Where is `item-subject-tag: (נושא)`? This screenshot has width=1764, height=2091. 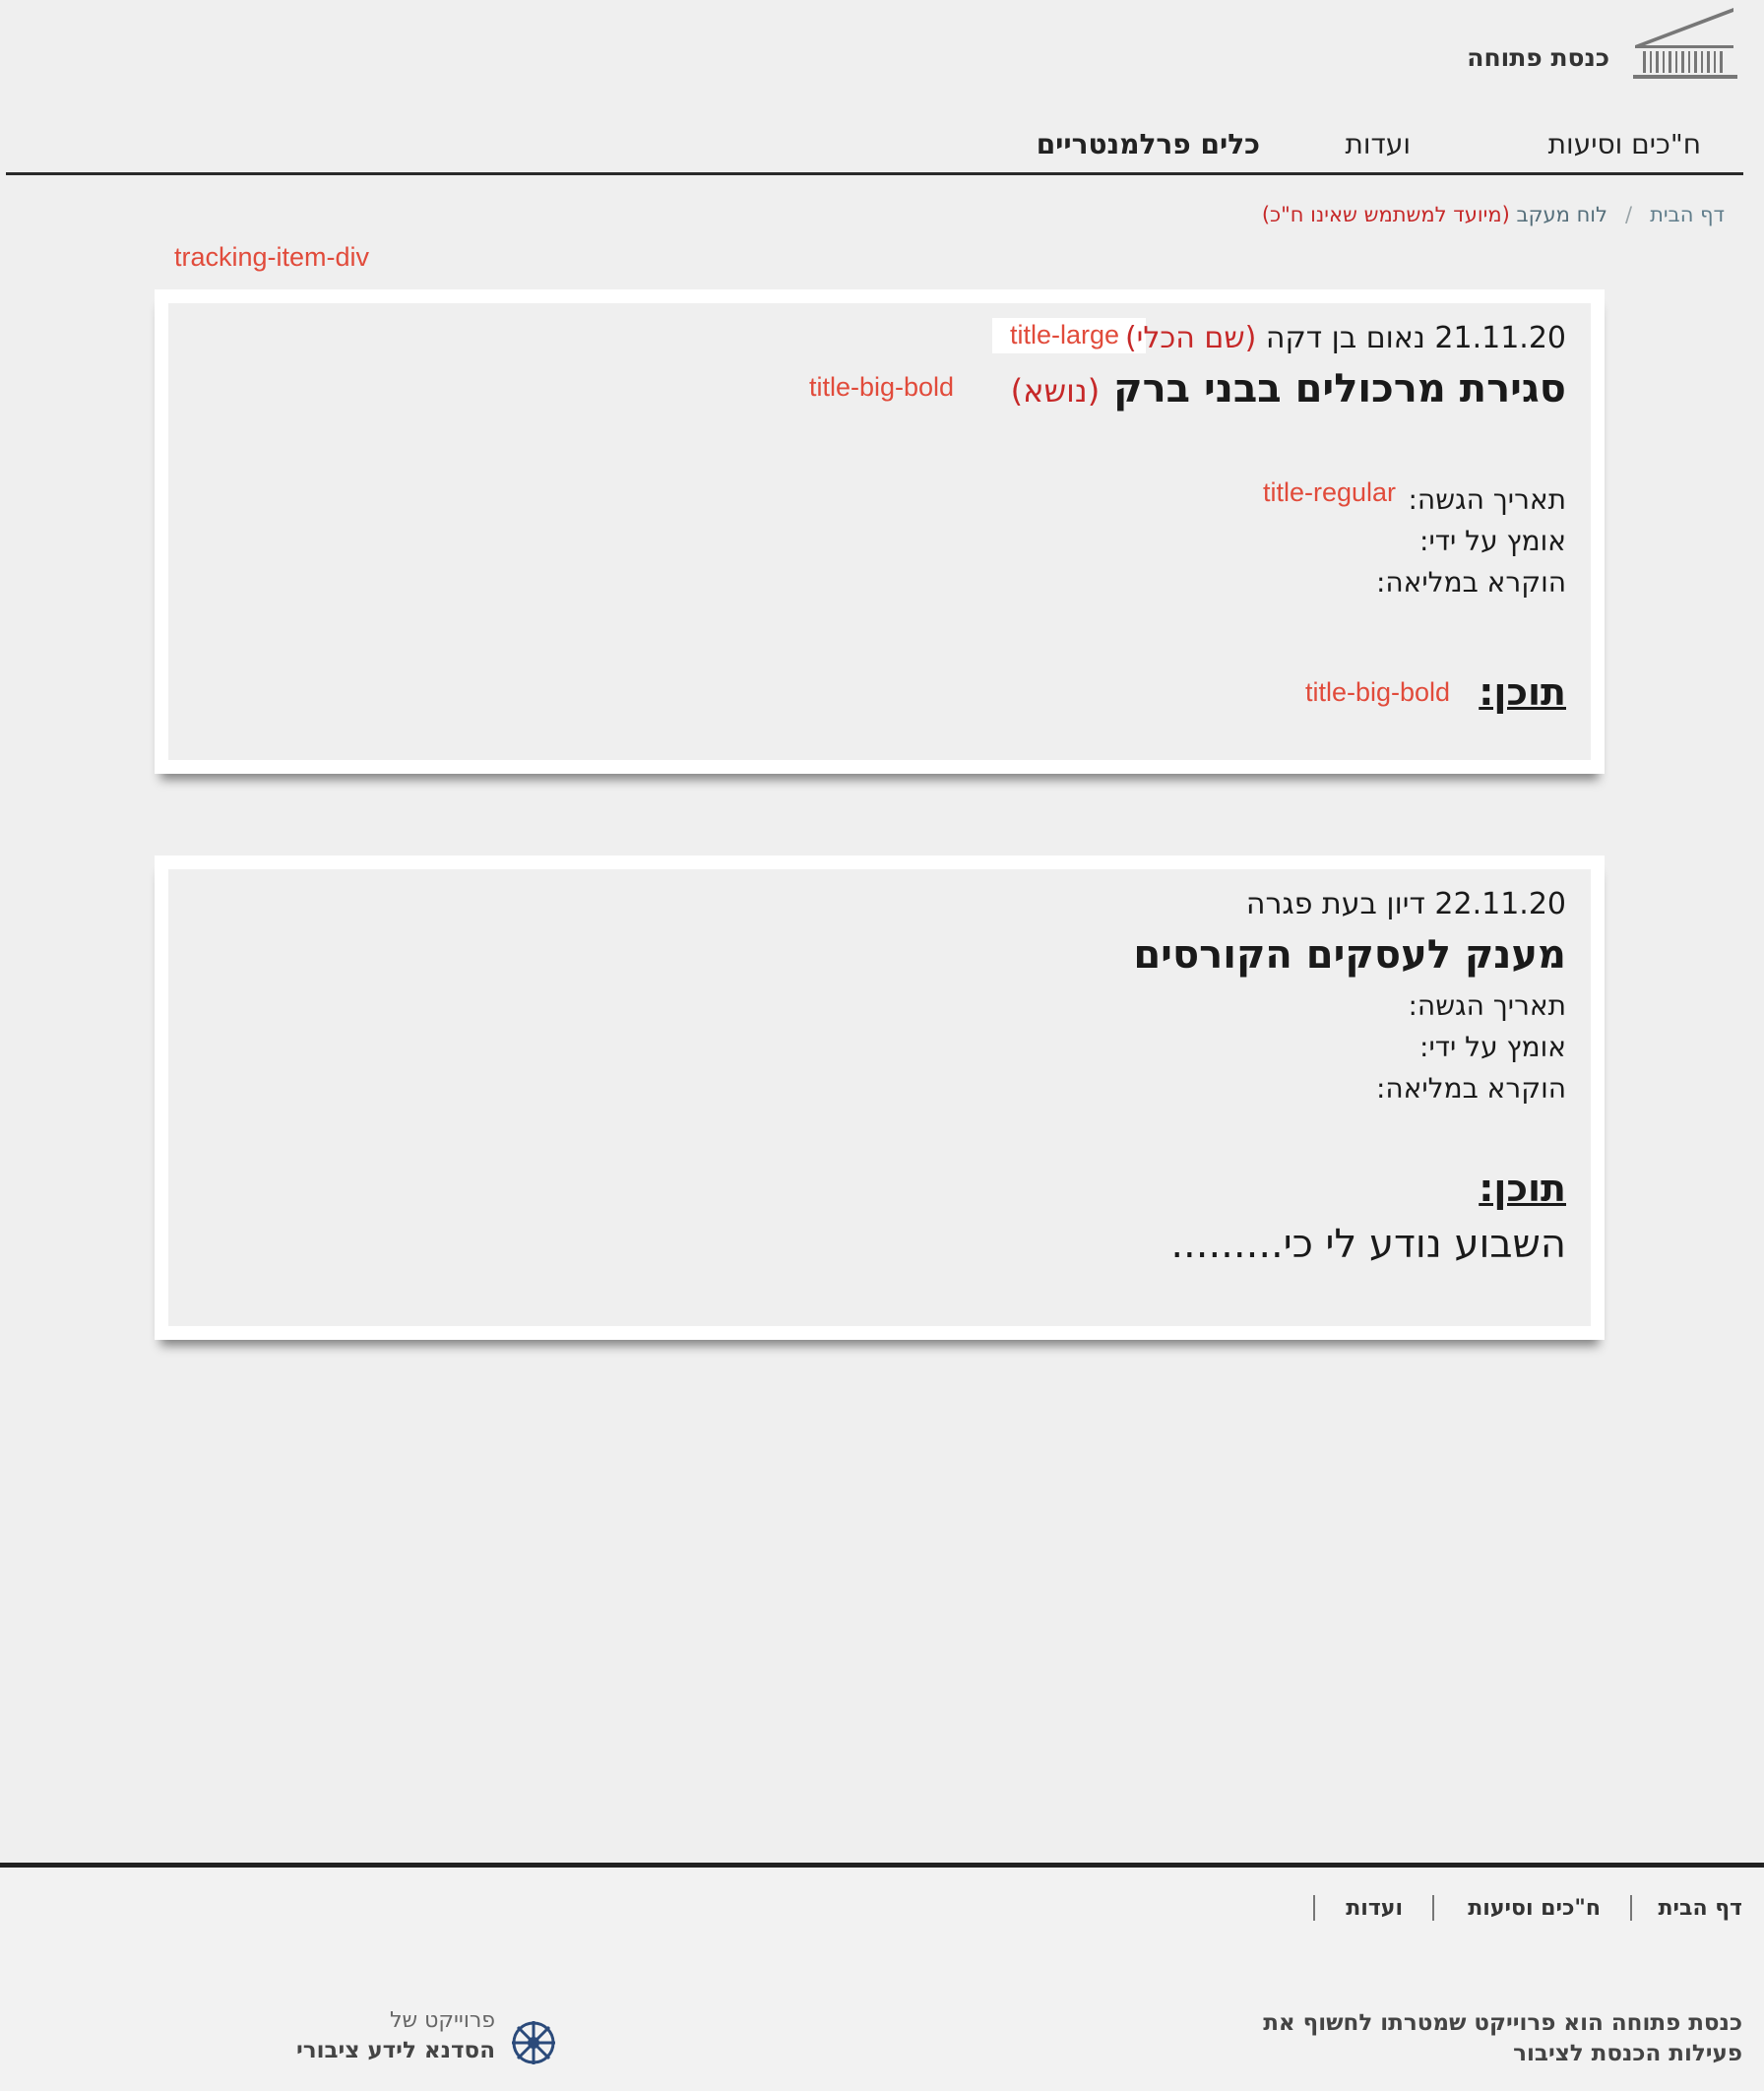 item-subject-tag: (נושא) is located at coordinates (1055, 391).